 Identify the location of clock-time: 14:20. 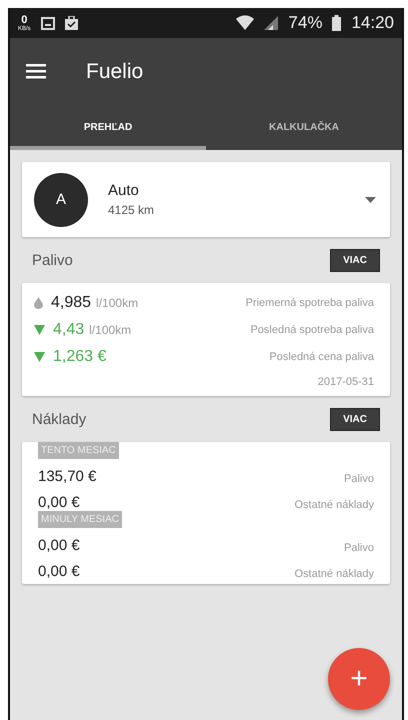
(372, 23).